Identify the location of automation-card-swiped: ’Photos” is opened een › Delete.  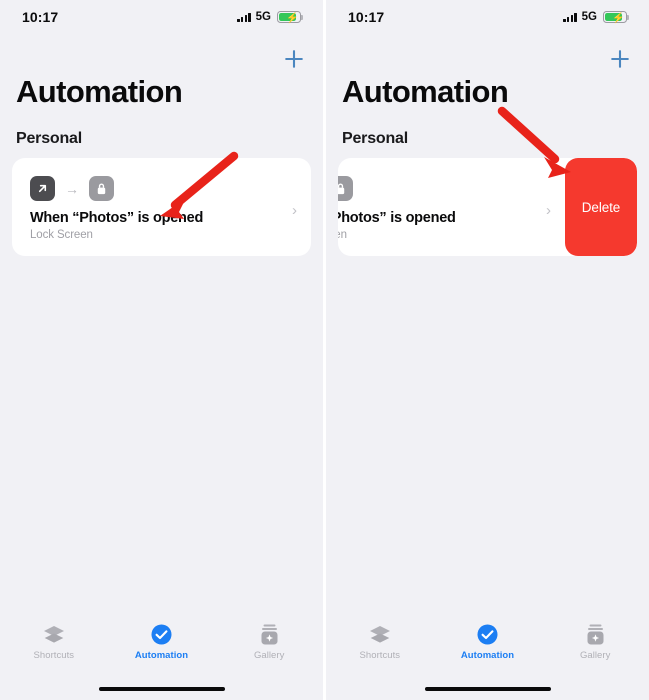
(487, 207).